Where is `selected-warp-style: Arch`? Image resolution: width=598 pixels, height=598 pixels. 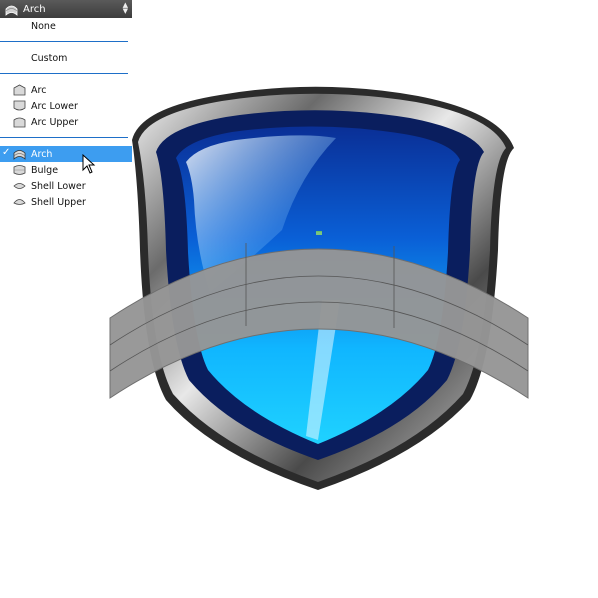
selected-warp-style: Arch is located at coordinates (34, 9).